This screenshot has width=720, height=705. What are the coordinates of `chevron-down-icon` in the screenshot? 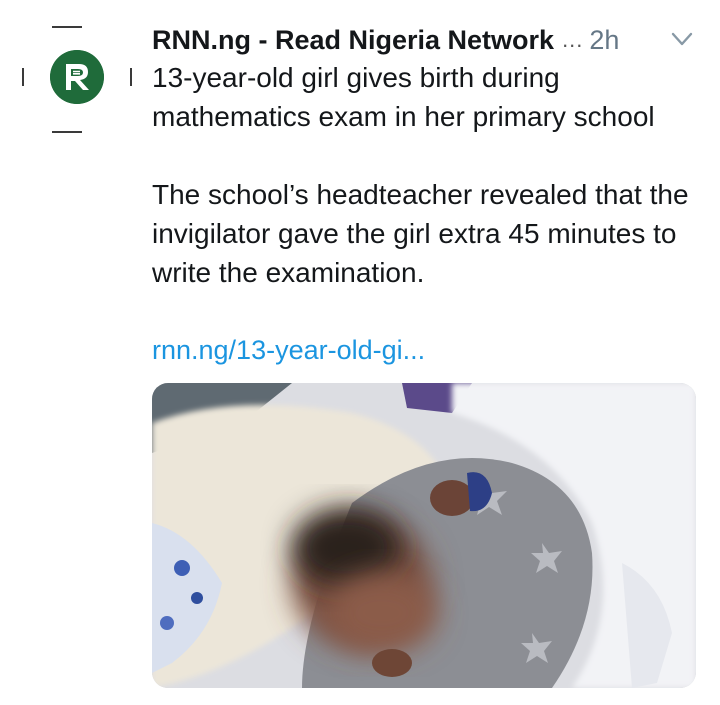 It's located at (682, 39).